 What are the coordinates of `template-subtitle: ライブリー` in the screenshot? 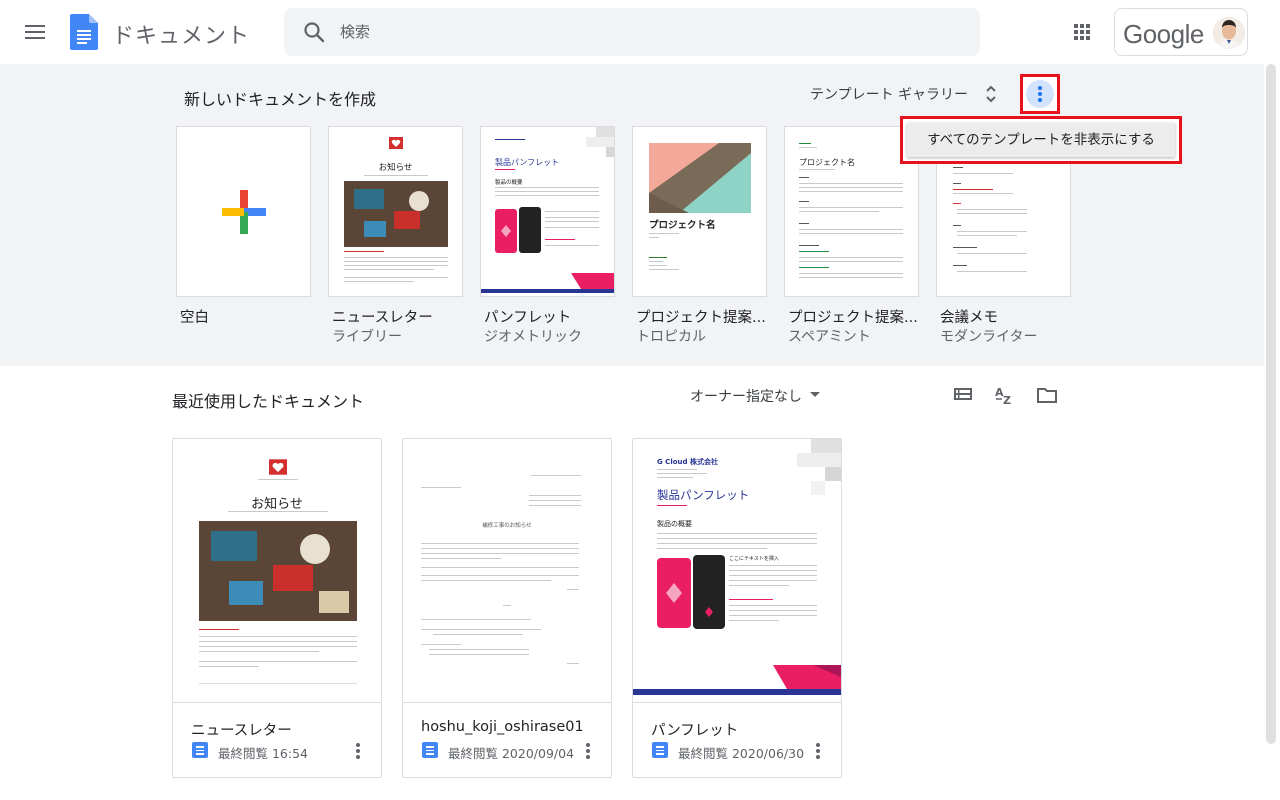 It's located at (367, 337).